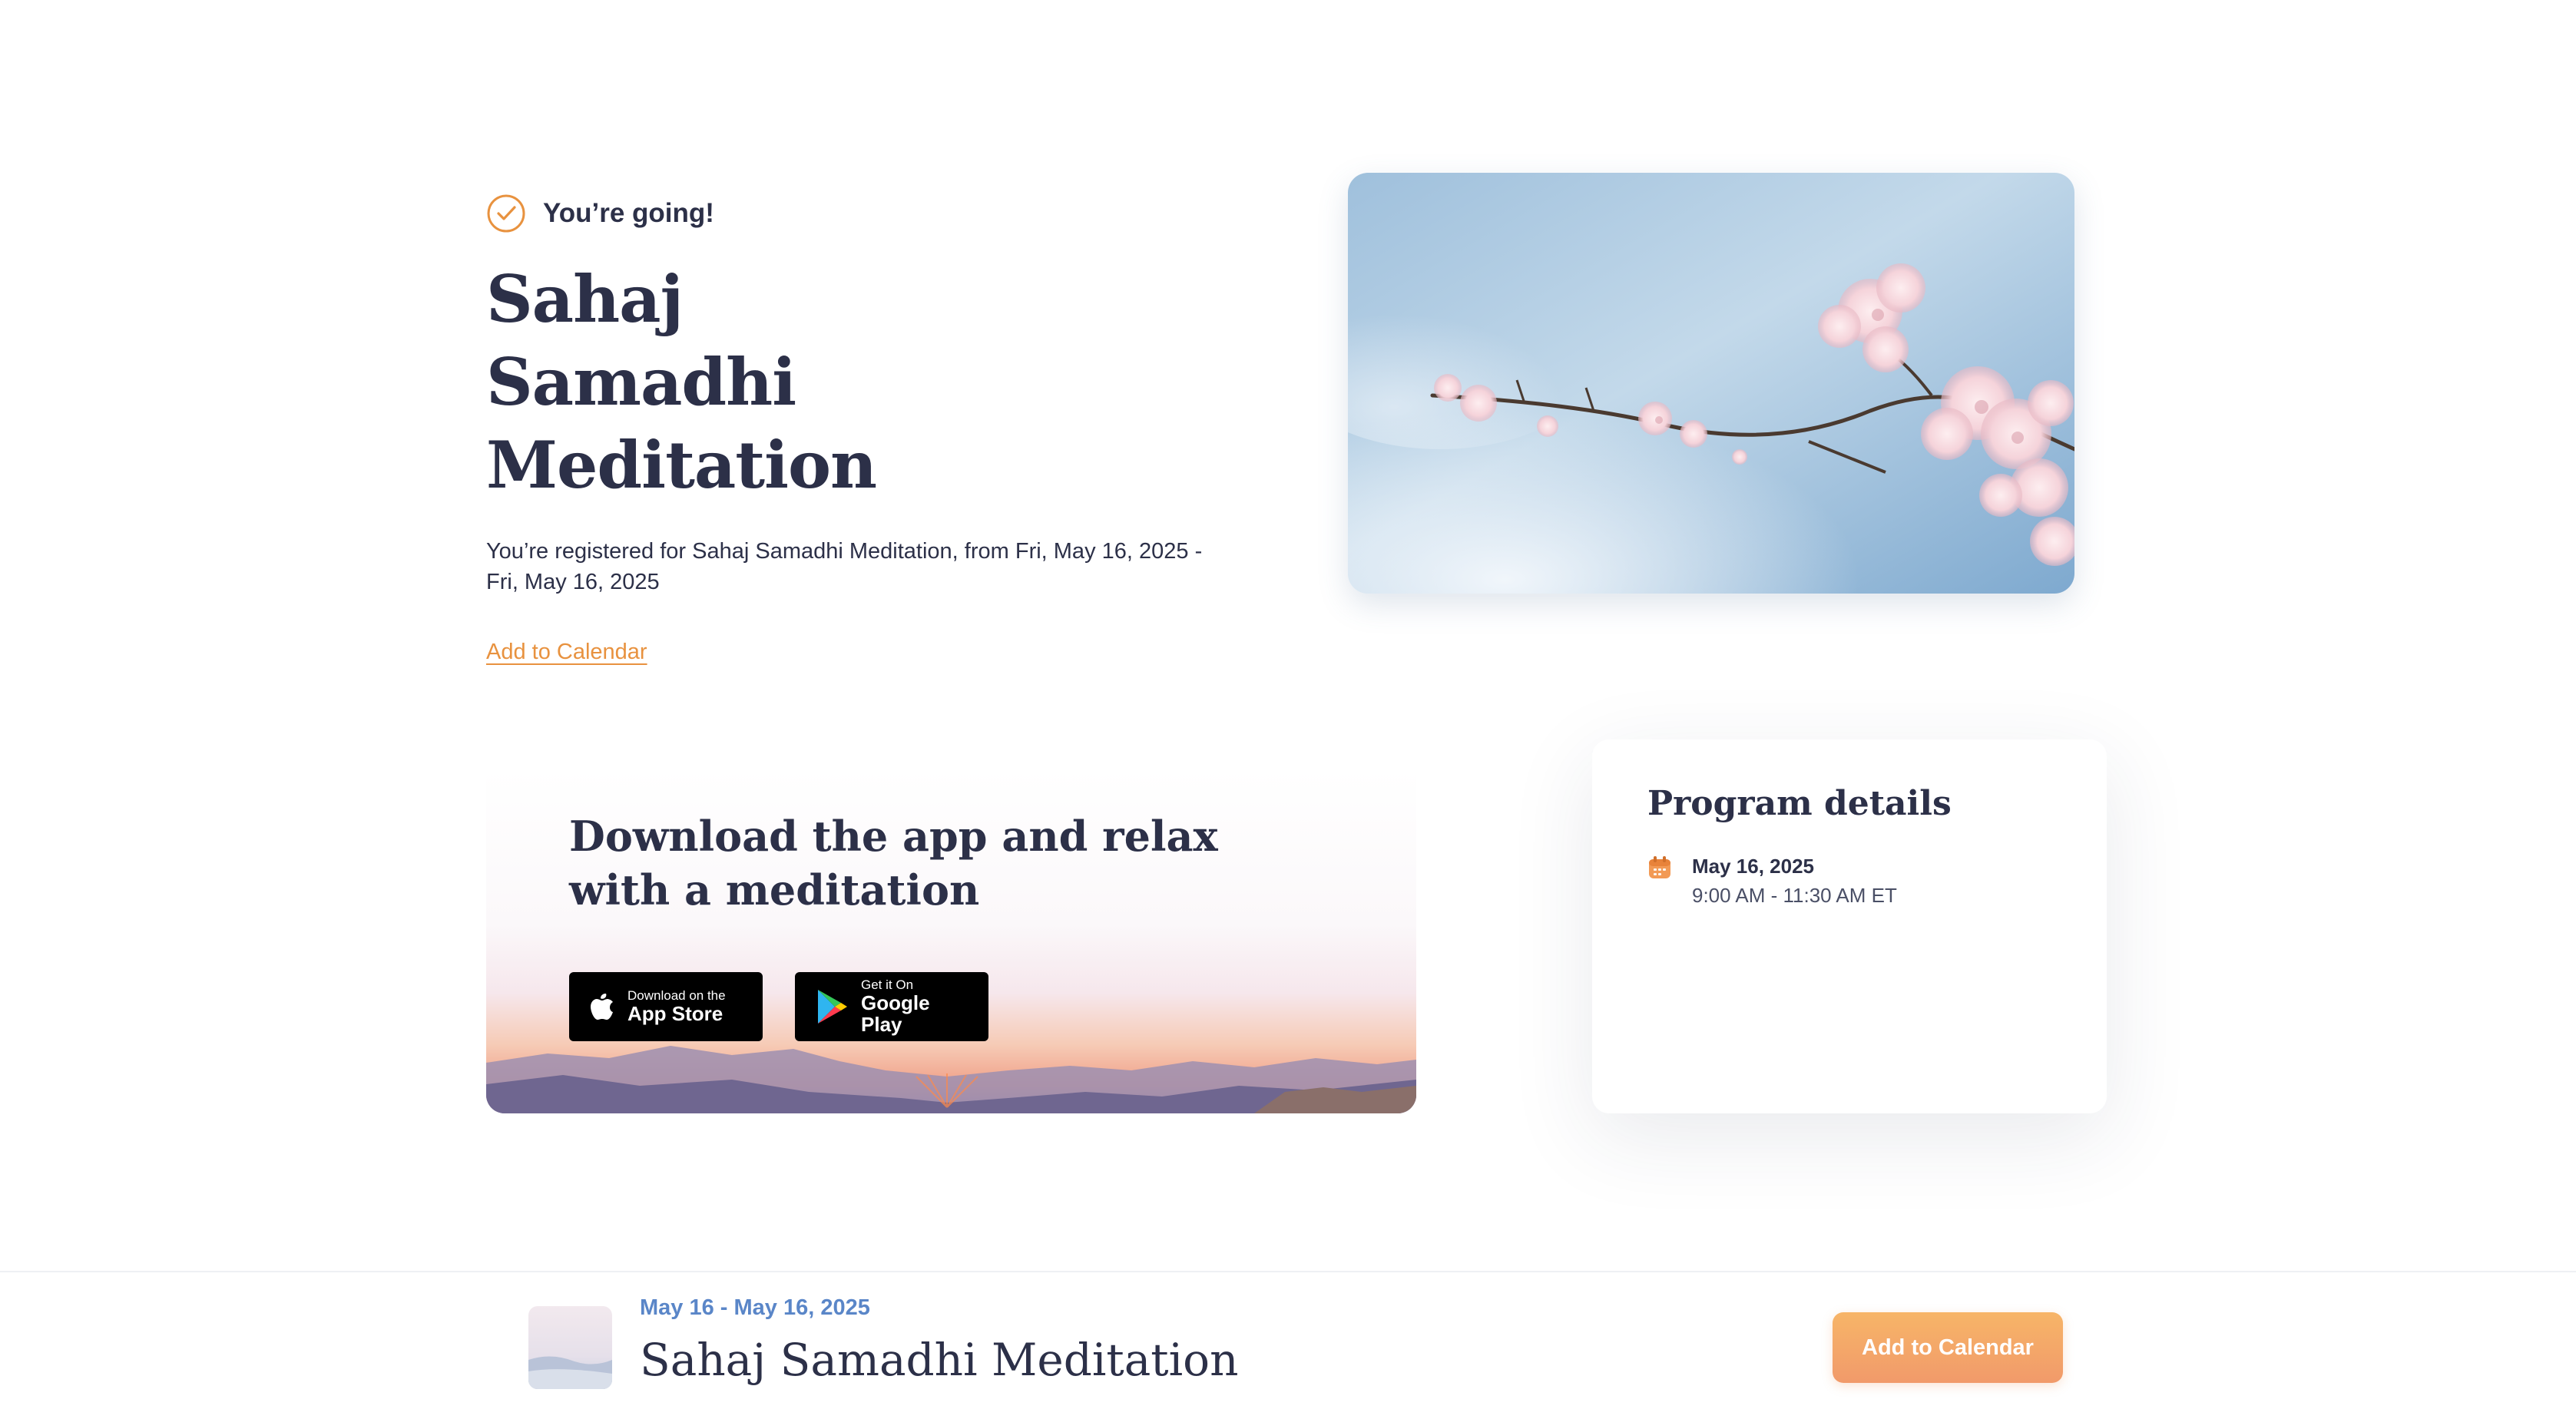 The image size is (2576, 1419). I want to click on app-store-button: Download on the App Store, so click(666, 1007).